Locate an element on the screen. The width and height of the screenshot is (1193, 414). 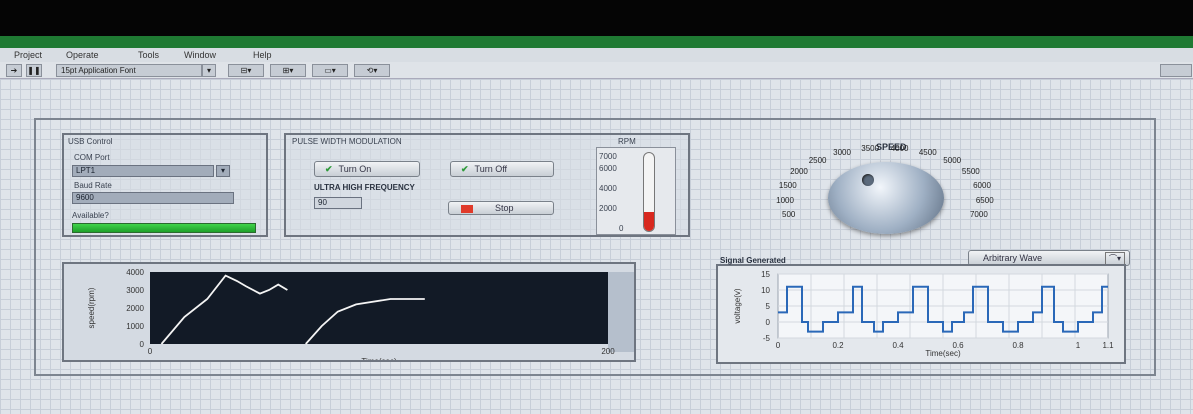
y-axis-label: voltage(v) is located at coordinates (737, 305).